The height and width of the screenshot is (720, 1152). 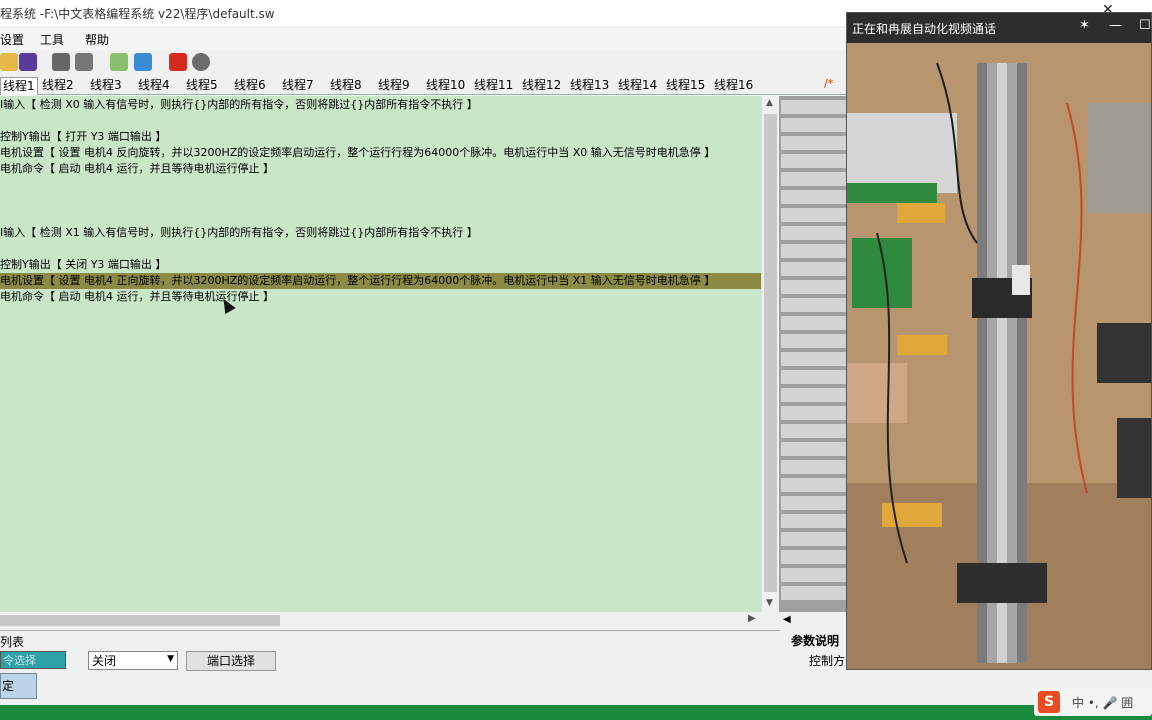 What do you see at coordinates (380, 137) in the screenshot?
I see `code-line: 控制Y输出【 打开 Y3 端口输出 】` at bounding box center [380, 137].